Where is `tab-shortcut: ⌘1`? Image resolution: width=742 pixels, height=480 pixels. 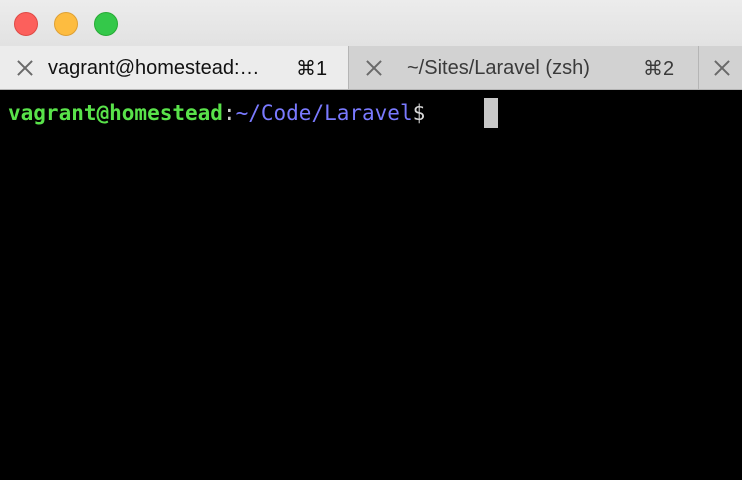
tab-shortcut: ⌘1 is located at coordinates (312, 68).